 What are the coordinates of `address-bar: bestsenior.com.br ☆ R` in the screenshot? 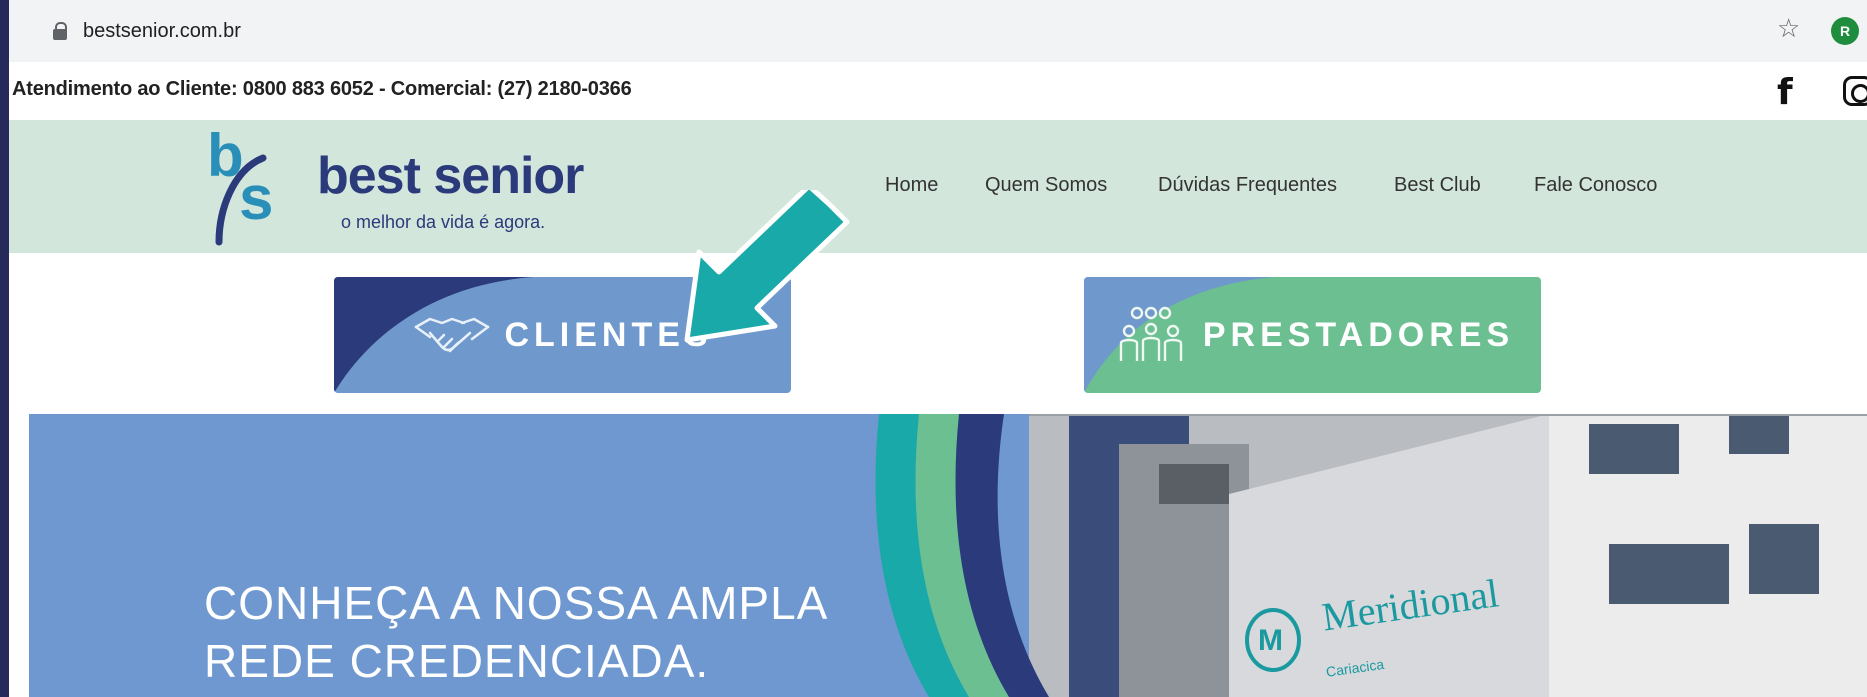 It's located at (938, 31).